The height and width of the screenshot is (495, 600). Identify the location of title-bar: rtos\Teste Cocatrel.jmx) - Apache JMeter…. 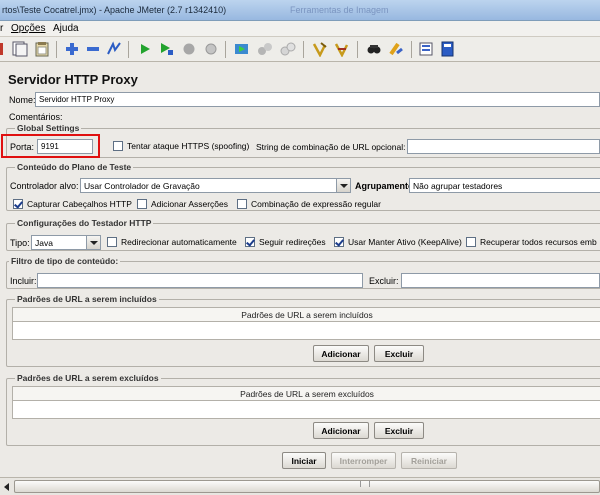
(300, 10).